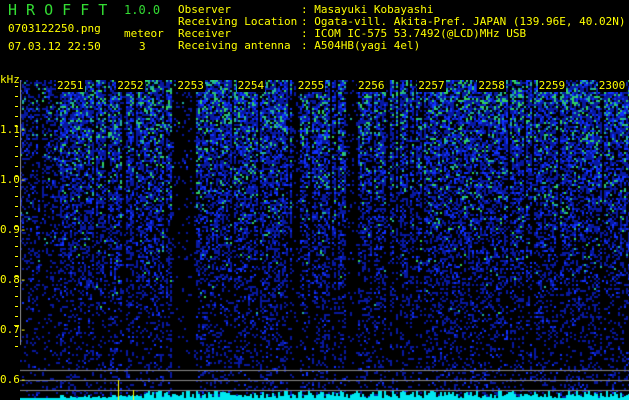  Describe the element at coordinates (10, 79) in the screenshot. I see `y-axis-unit: kHz` at that location.